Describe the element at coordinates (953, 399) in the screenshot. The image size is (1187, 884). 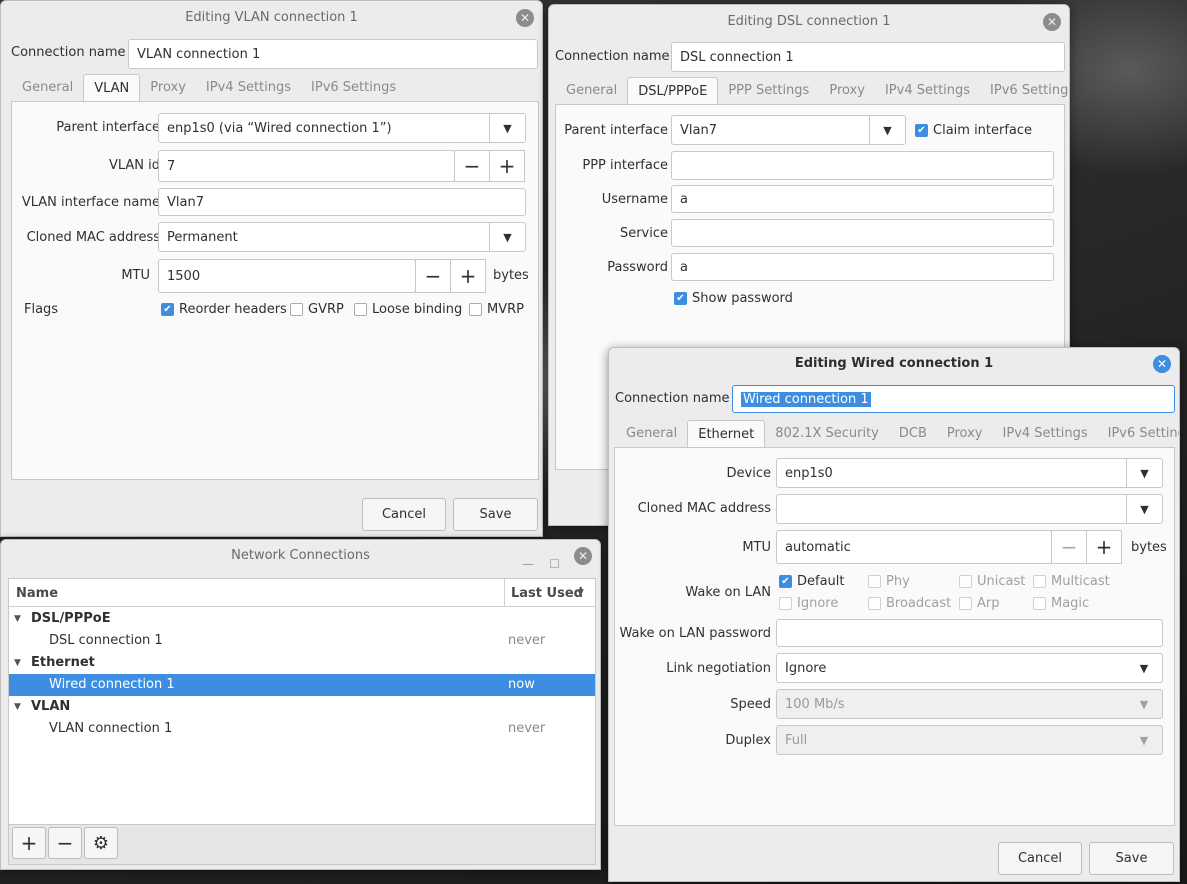
I see `connection-name-input: Wired connection 1` at that location.